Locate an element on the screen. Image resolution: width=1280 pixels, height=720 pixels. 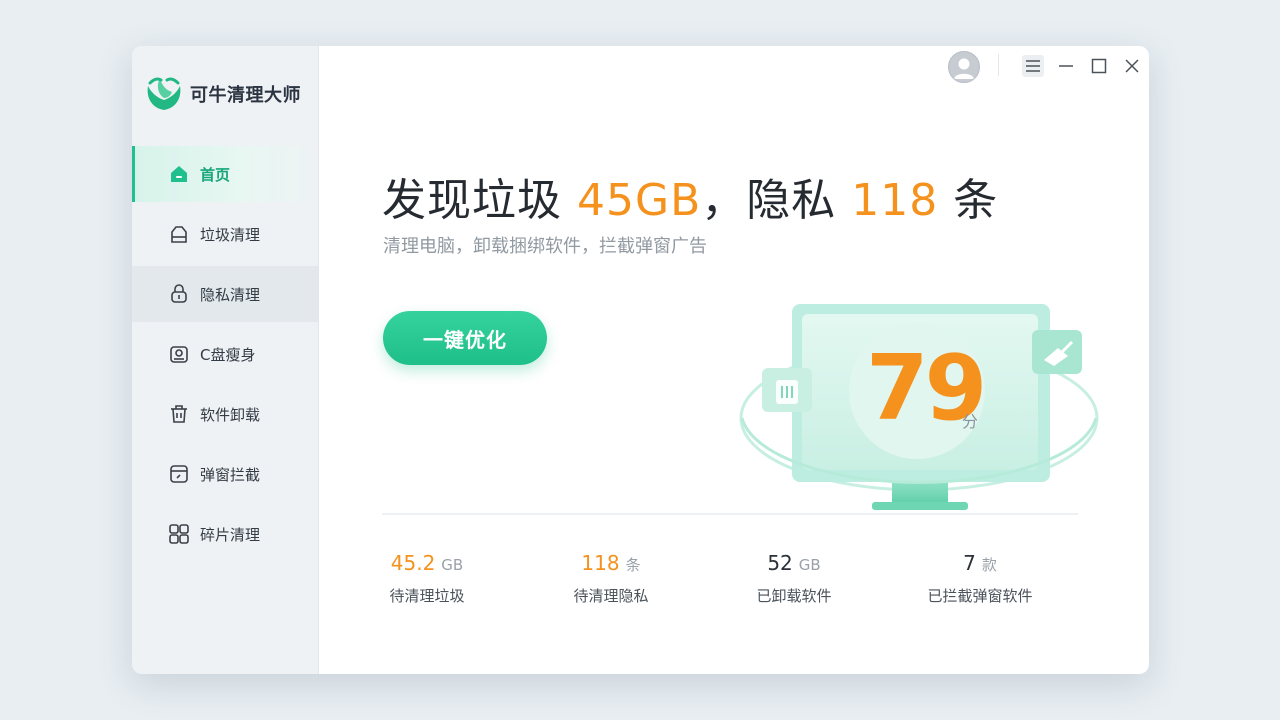
maximize-icon is located at coordinates (1099, 66).